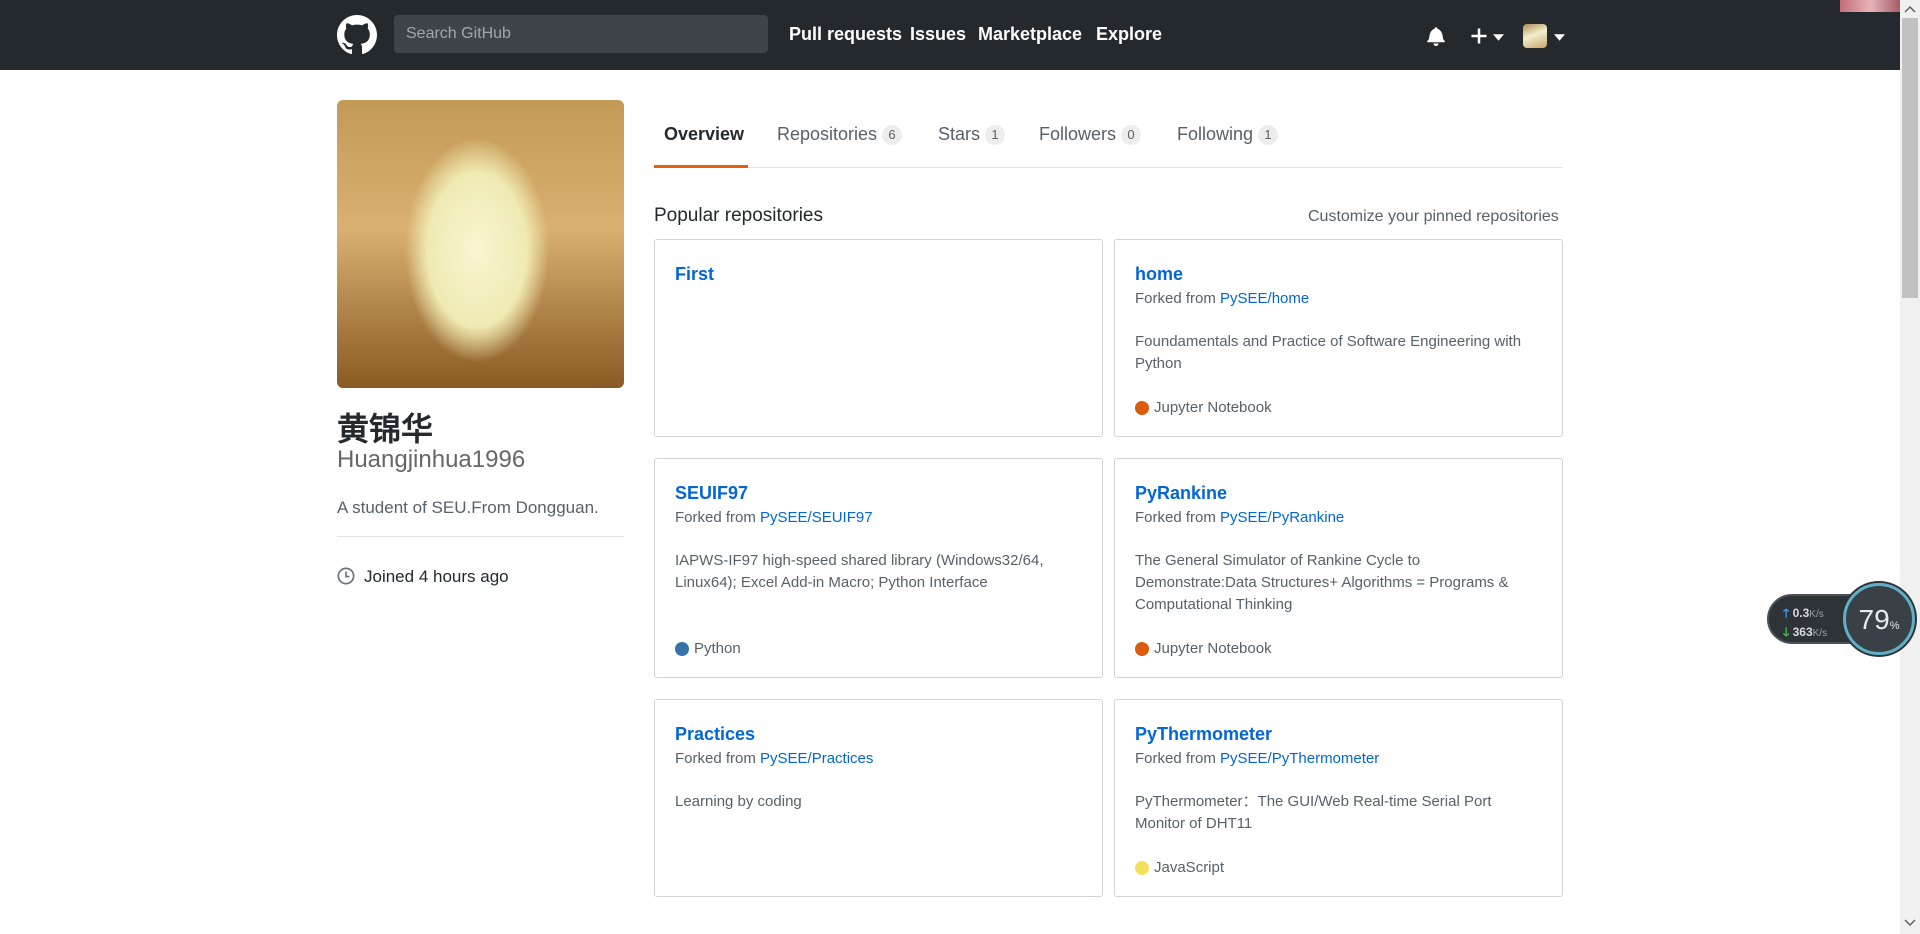  What do you see at coordinates (1129, 34) in the screenshot?
I see `nav-explore: Explore` at bounding box center [1129, 34].